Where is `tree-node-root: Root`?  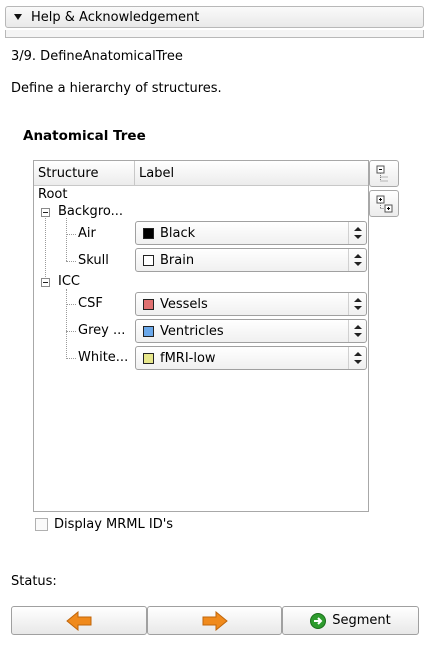 tree-node-root: Root is located at coordinates (52, 194).